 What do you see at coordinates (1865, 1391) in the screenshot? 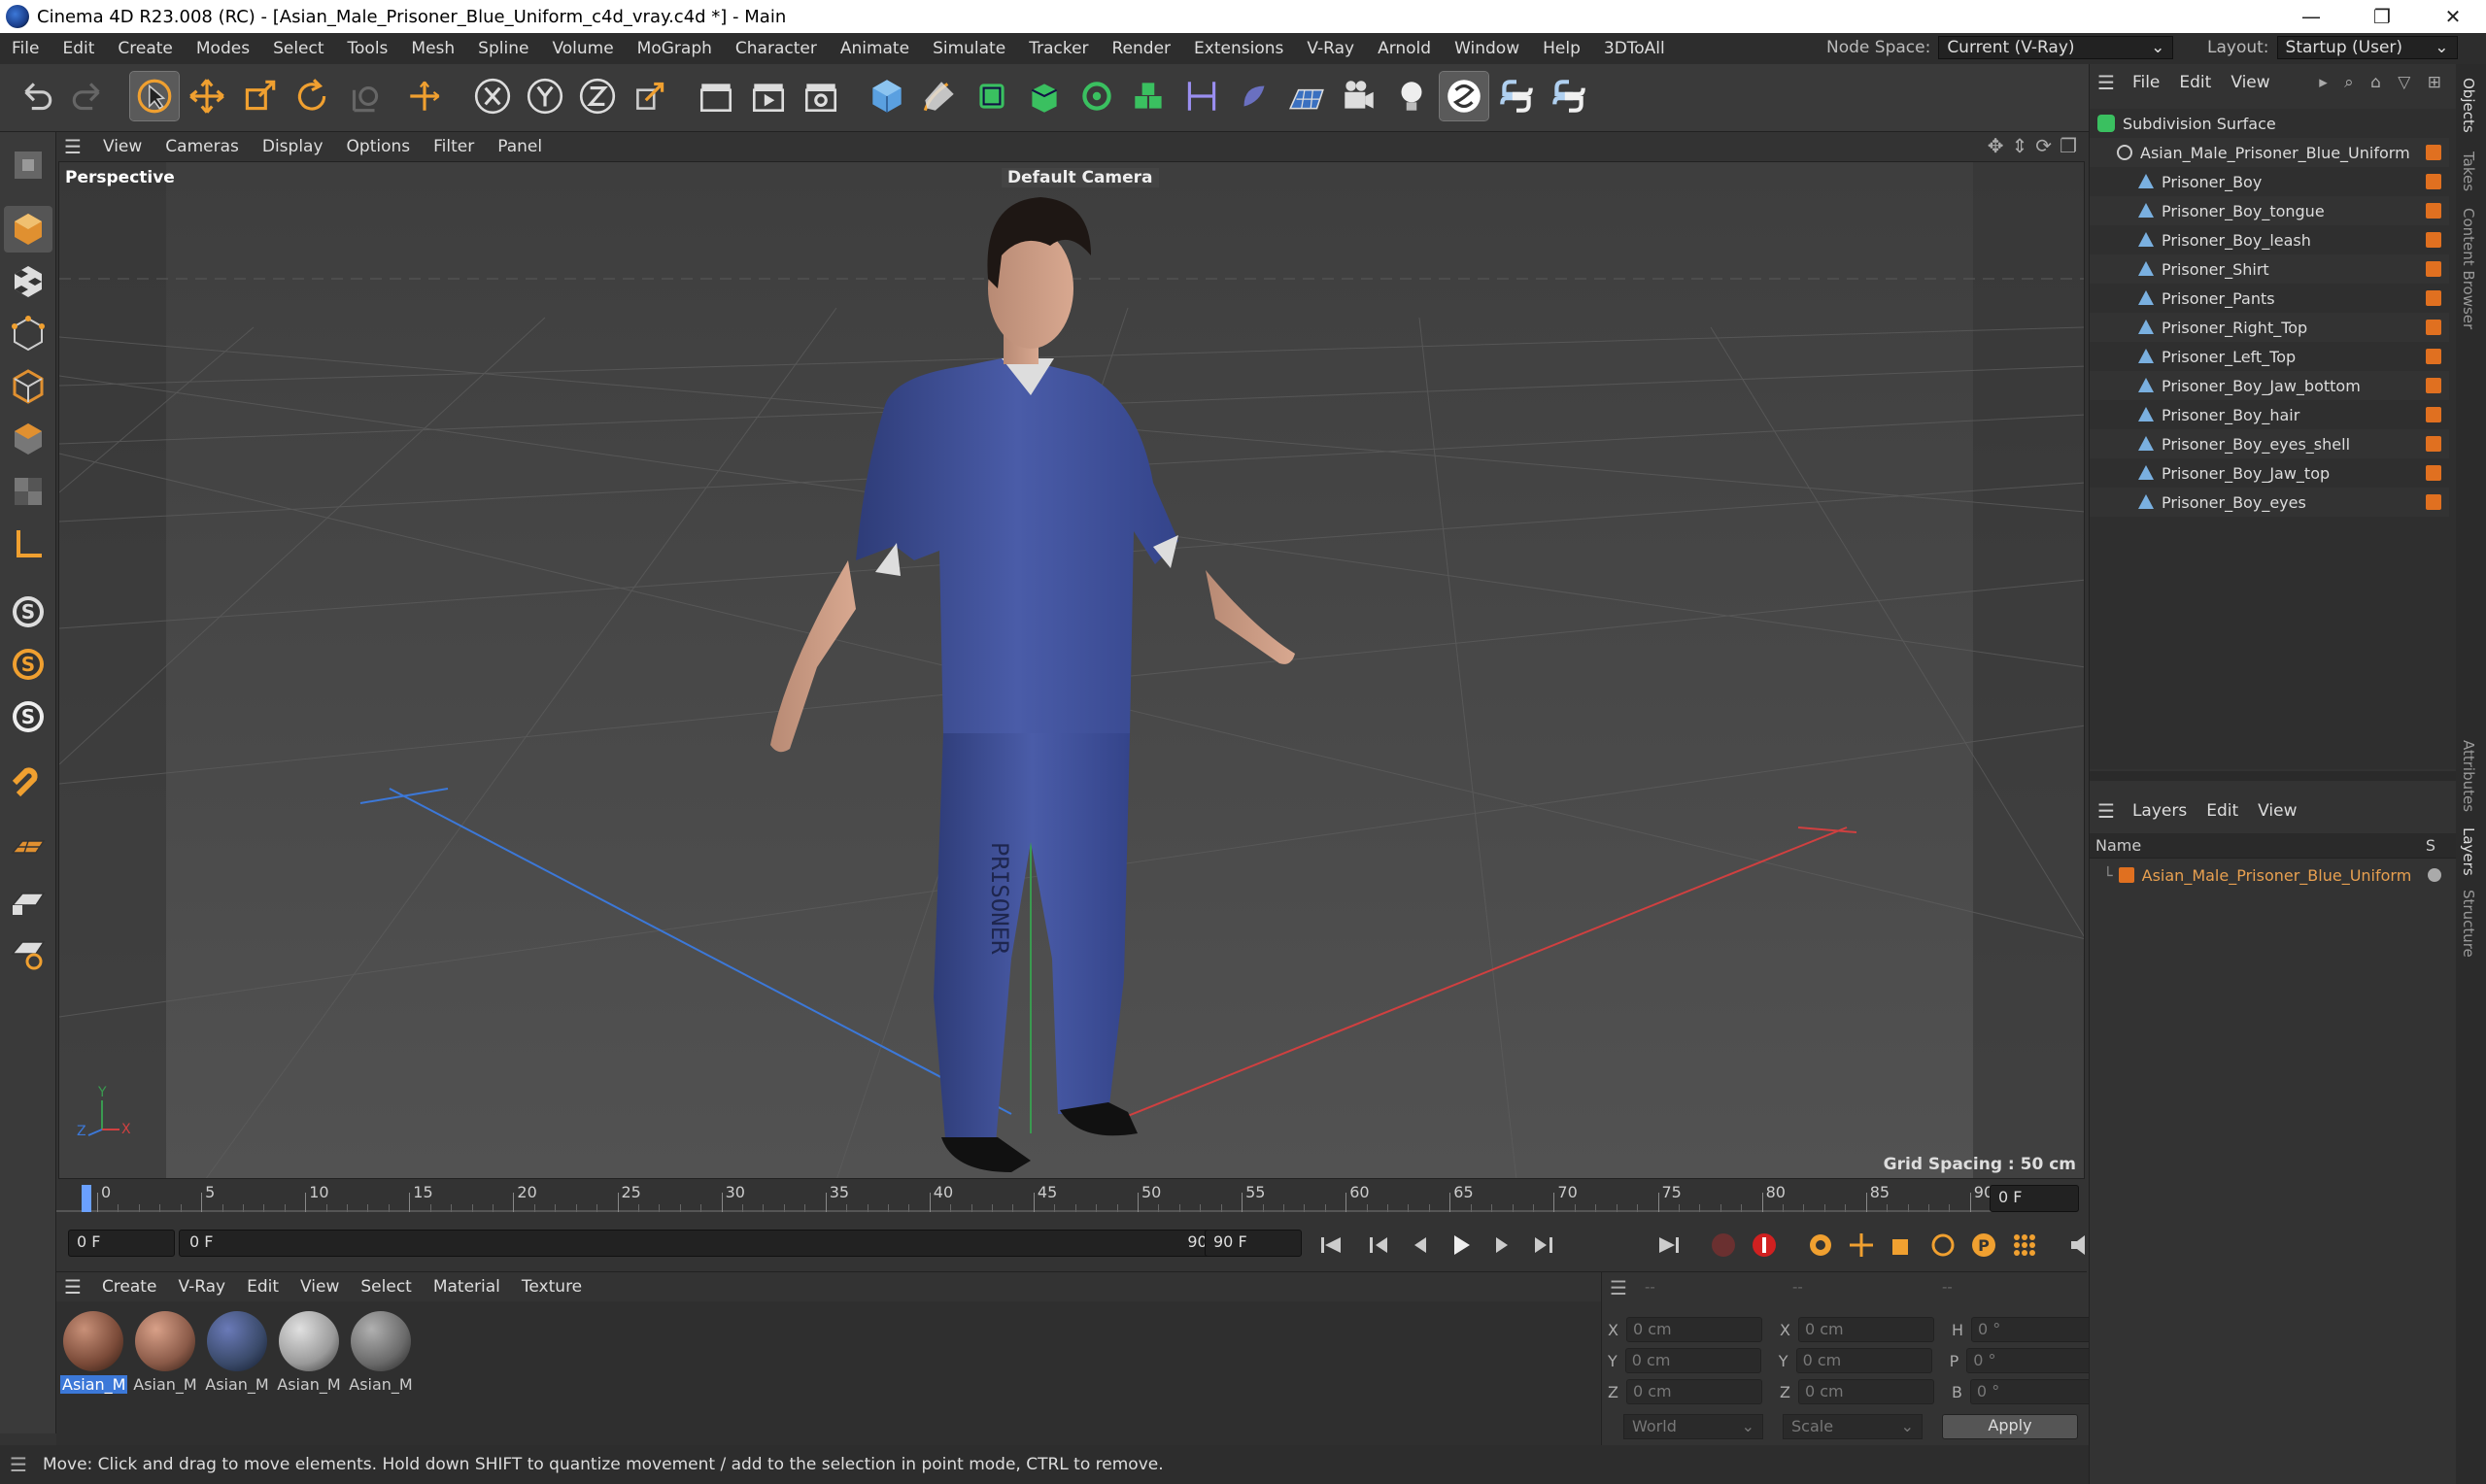
I see `size-z-field: 0 cm` at bounding box center [1865, 1391].